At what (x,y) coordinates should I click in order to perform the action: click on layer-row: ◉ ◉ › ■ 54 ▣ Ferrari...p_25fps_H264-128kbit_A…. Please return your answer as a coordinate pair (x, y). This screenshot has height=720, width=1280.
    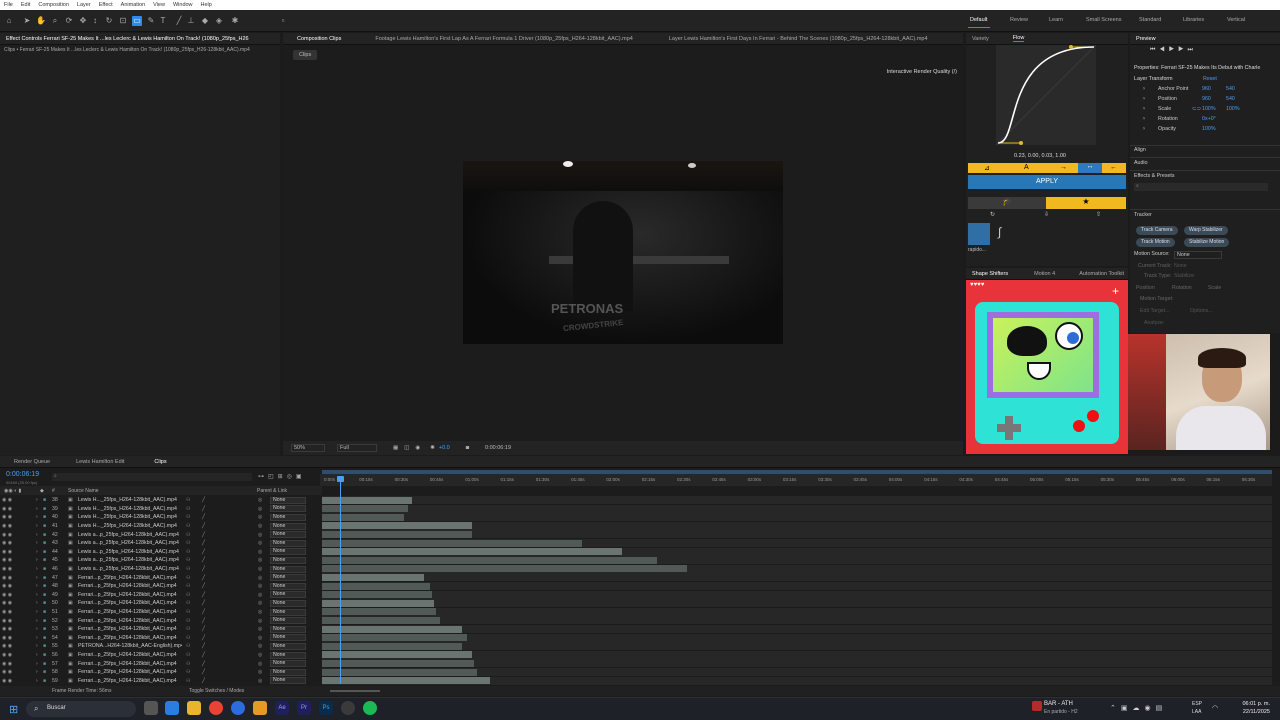
    Looking at the image, I should click on (161, 638).